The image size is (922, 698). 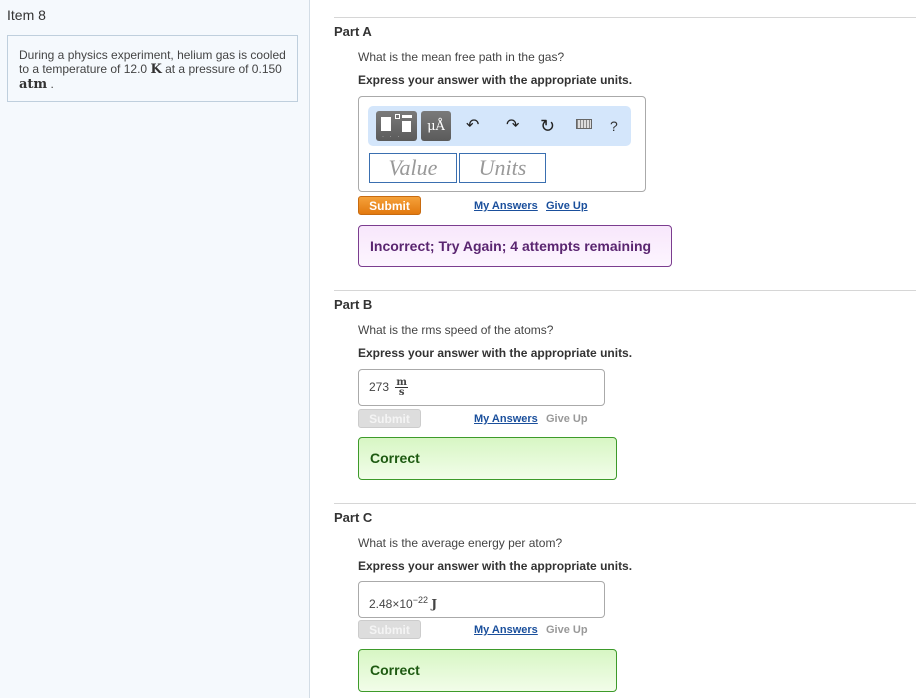 I want to click on problem-text: ., so click(x=52, y=84).